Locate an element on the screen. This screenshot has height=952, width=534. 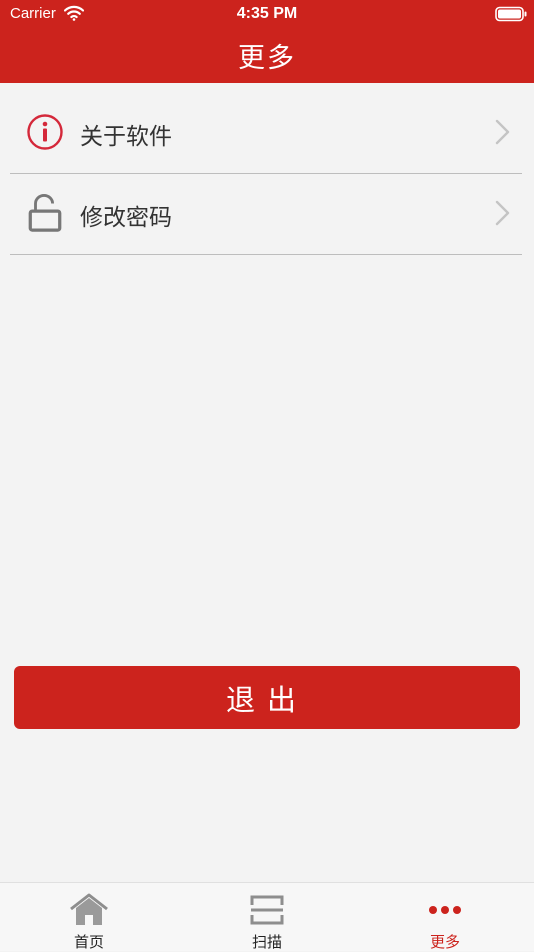
info-icon is located at coordinates (45, 132).